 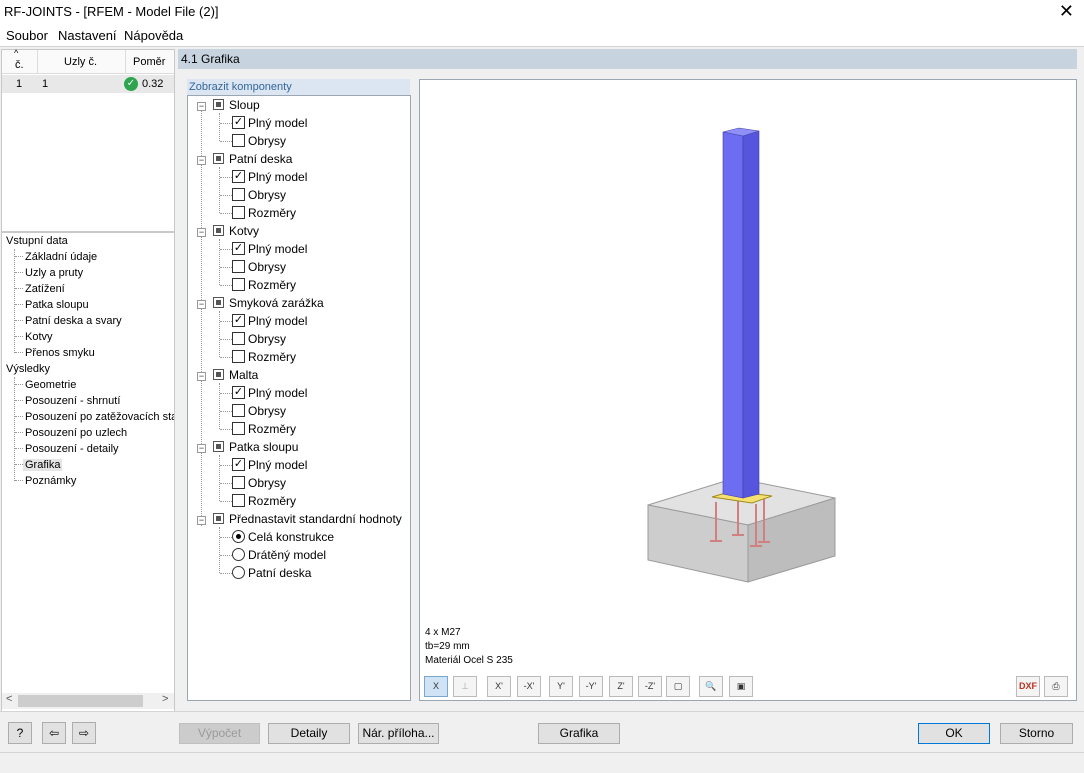 What do you see at coordinates (238, 554) in the screenshot?
I see `radio-drateny-model` at bounding box center [238, 554].